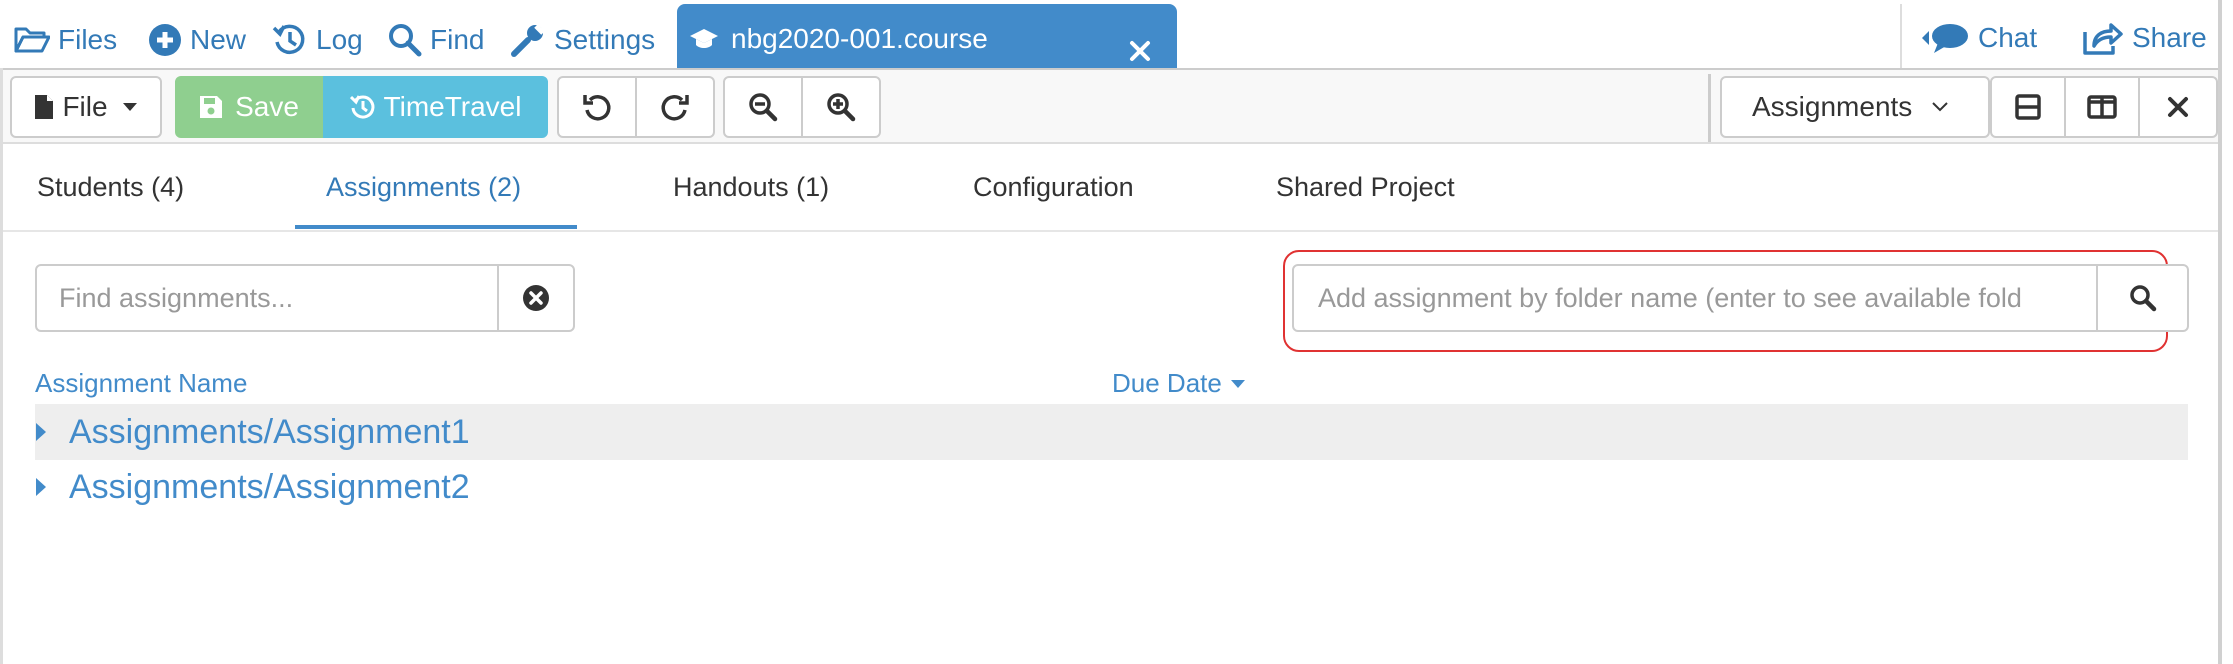 Image resolution: width=2233 pixels, height=664 pixels. Describe the element at coordinates (1709, 108) in the screenshot. I see `toolbar-divider` at that location.